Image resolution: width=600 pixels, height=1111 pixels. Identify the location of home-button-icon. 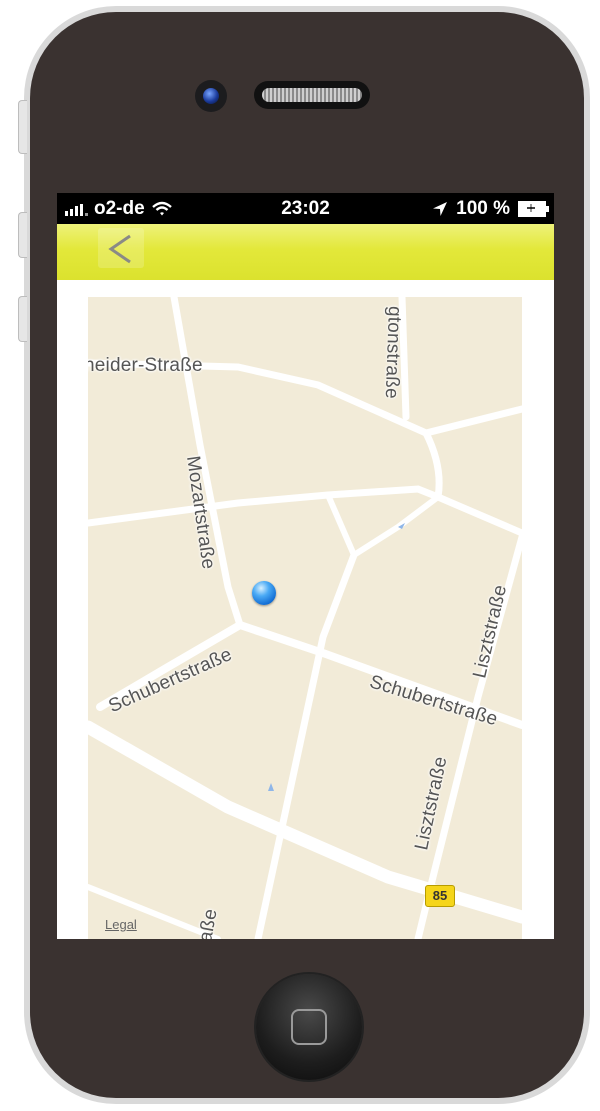
(309, 1027).